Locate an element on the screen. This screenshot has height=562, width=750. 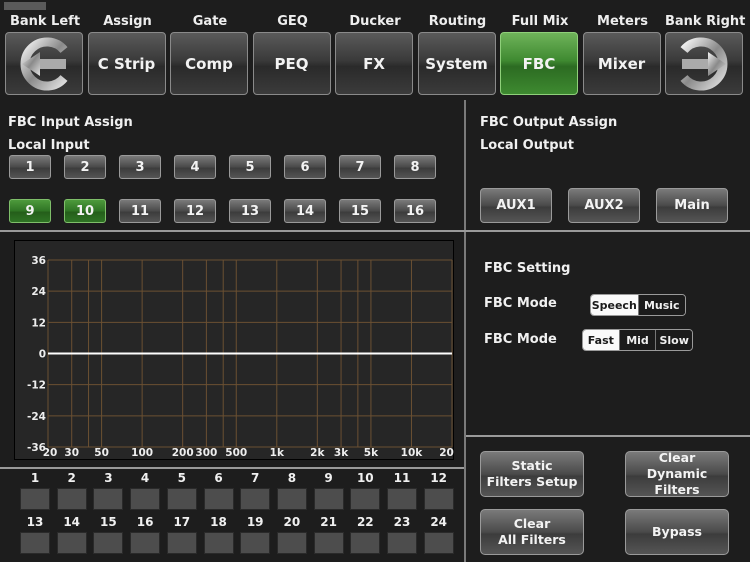
nav-tab-c-strip: C Strip is located at coordinates (126, 63).